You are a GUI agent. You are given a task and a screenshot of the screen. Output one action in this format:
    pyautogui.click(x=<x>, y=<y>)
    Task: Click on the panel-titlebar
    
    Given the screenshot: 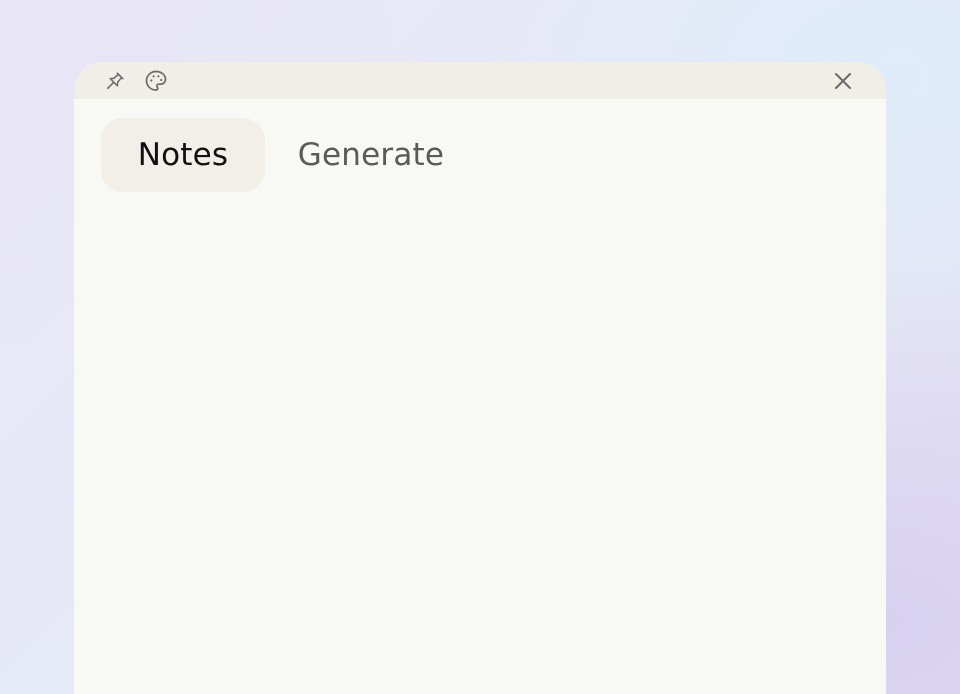 What is the action you would take?
    pyautogui.click(x=480, y=80)
    